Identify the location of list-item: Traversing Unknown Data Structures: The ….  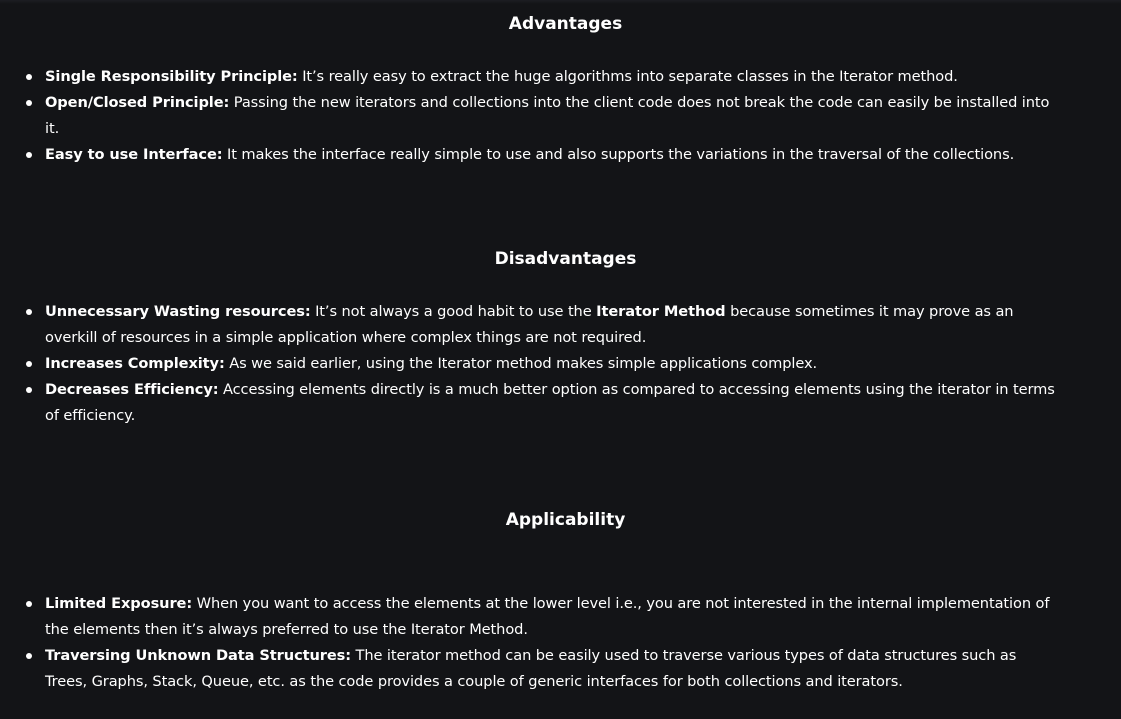
(560, 669).